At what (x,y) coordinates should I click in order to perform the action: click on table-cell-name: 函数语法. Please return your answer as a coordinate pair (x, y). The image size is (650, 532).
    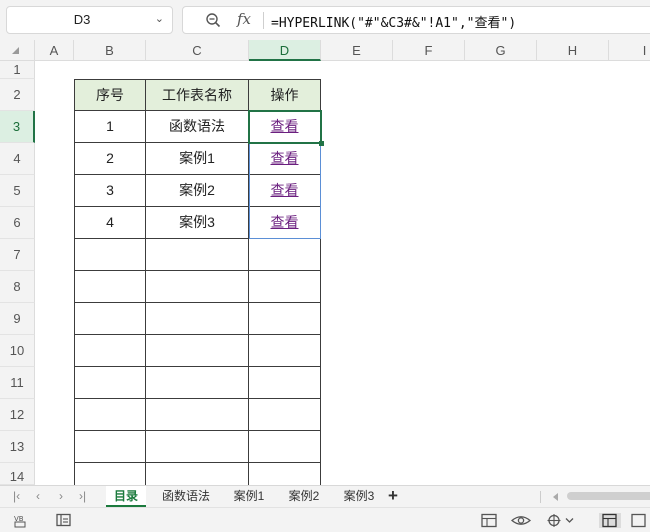
    Looking at the image, I should click on (197, 127).